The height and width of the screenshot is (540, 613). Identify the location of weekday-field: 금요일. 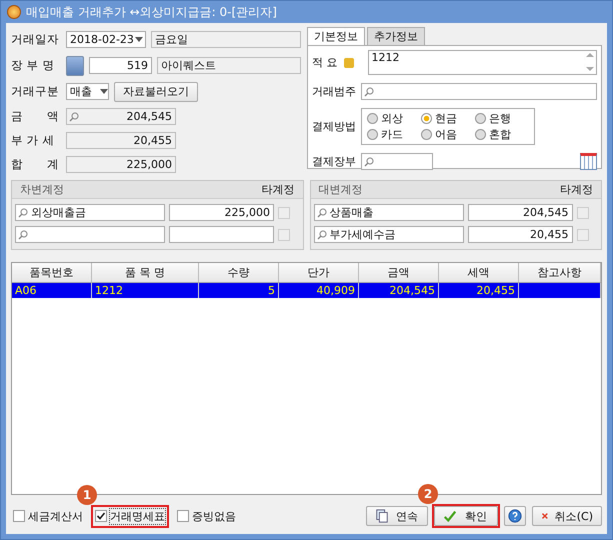
(226, 39).